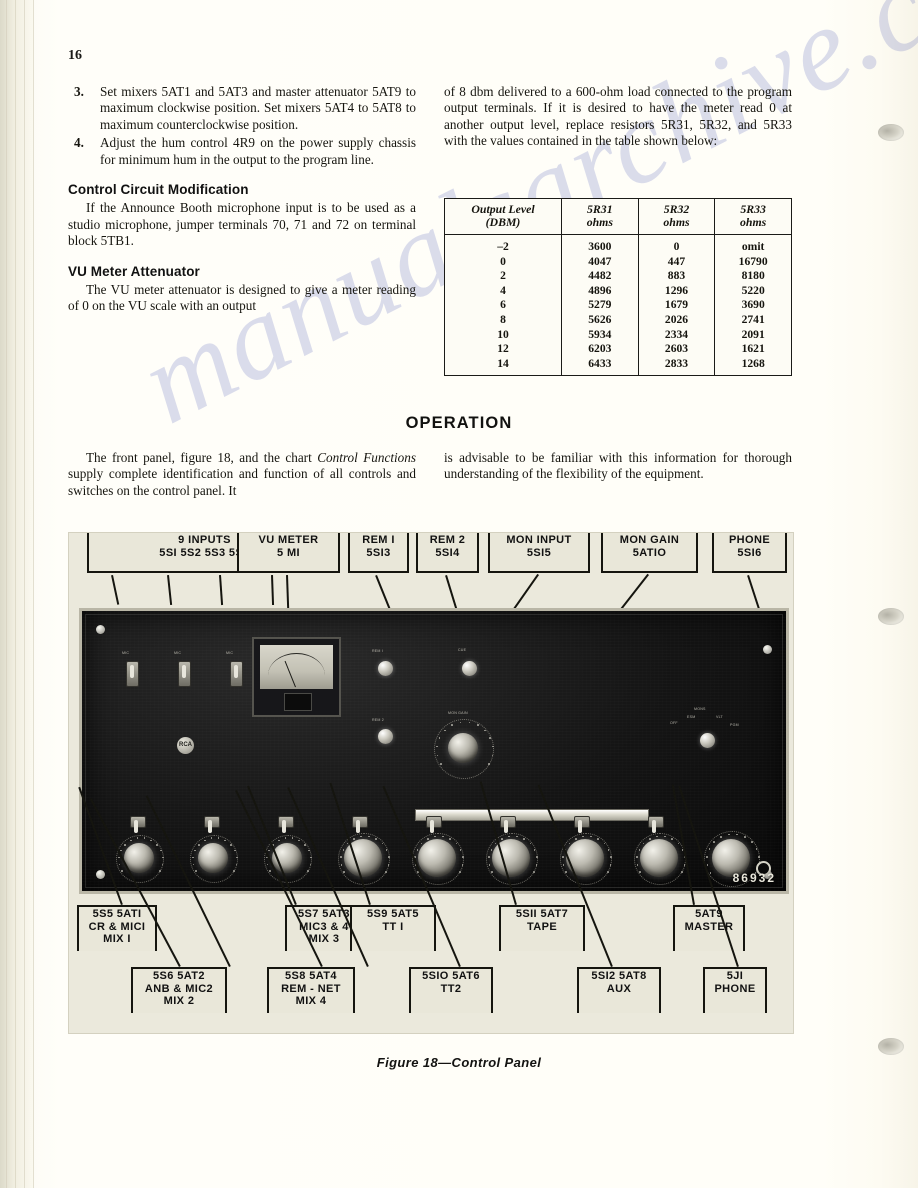 This screenshot has height=1188, width=918. I want to click on callout-line1: 5SI2 5AT8, so click(619, 976).